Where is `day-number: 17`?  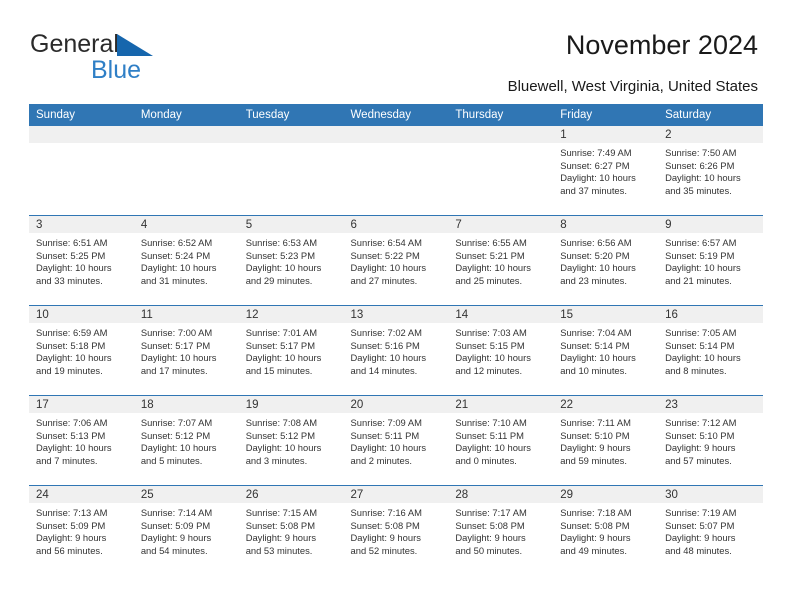
day-number: 17 is located at coordinates (81, 404).